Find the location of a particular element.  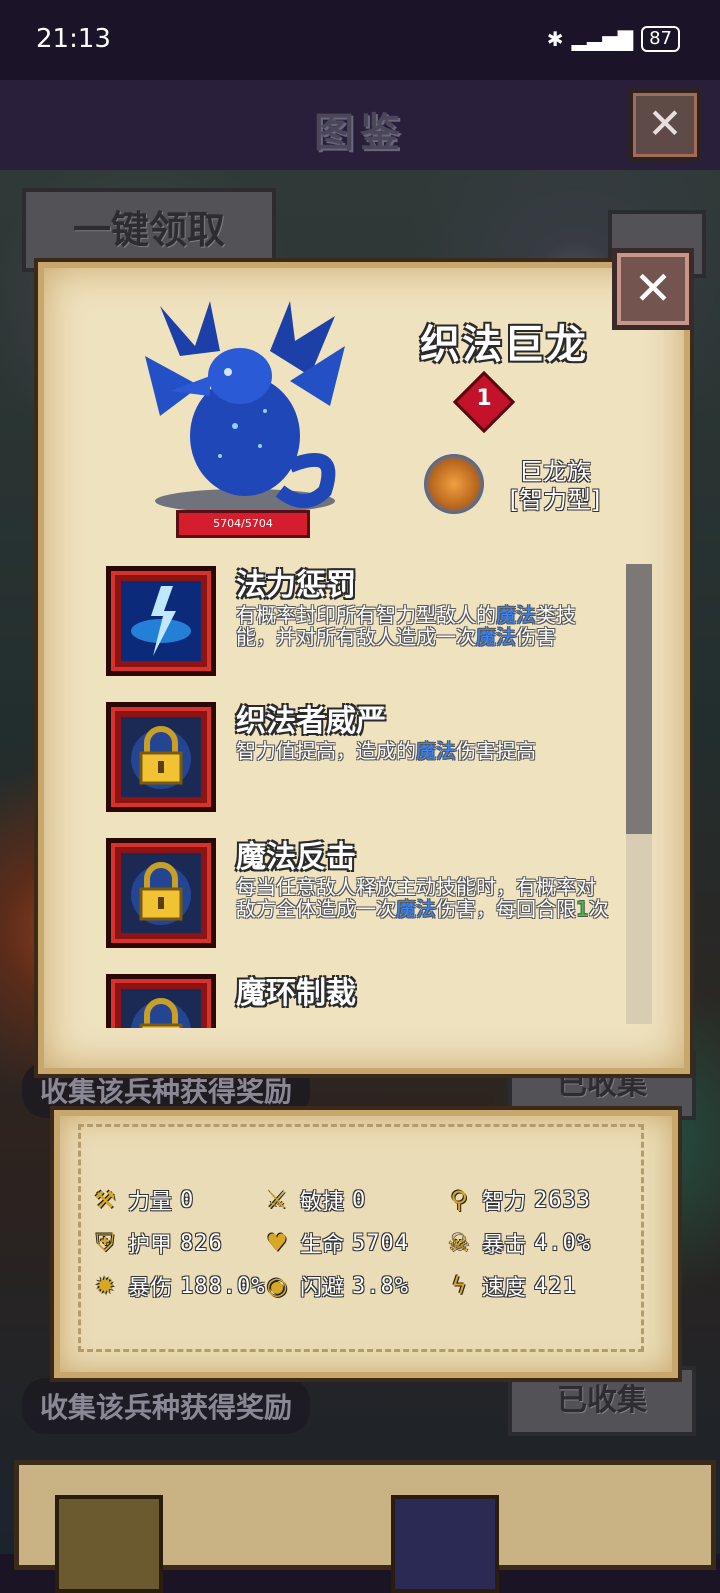

heart-icon: ♥ is located at coordinates (277, 1243).